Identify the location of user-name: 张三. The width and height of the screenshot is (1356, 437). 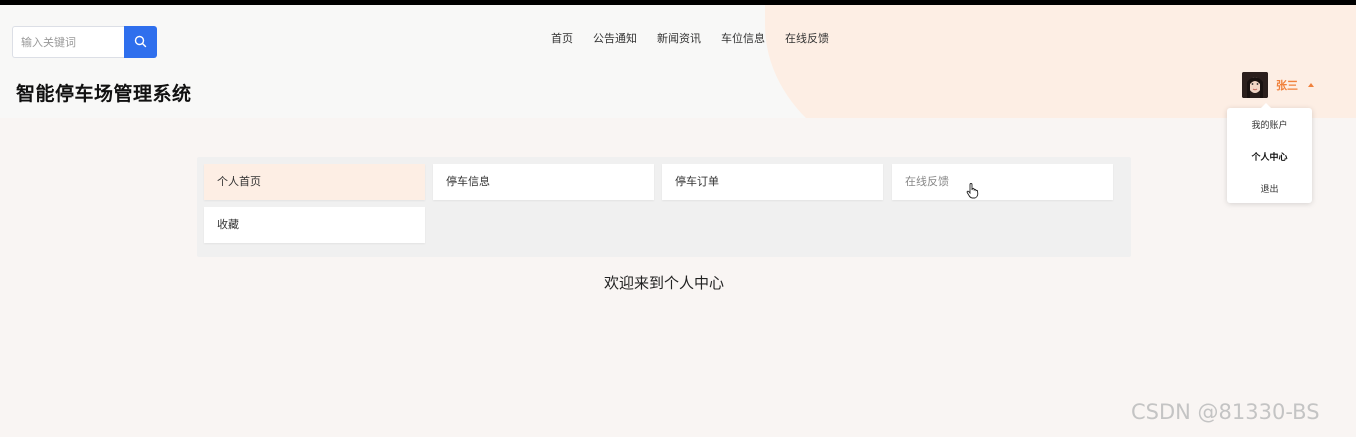
(1287, 85).